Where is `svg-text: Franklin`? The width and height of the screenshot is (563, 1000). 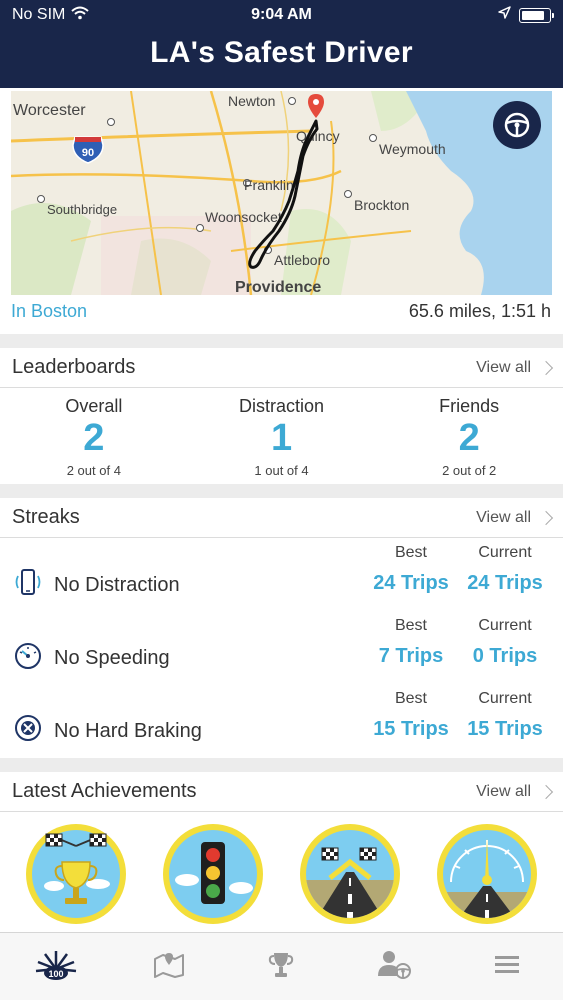
svg-text: Franklin is located at coordinates (269, 185).